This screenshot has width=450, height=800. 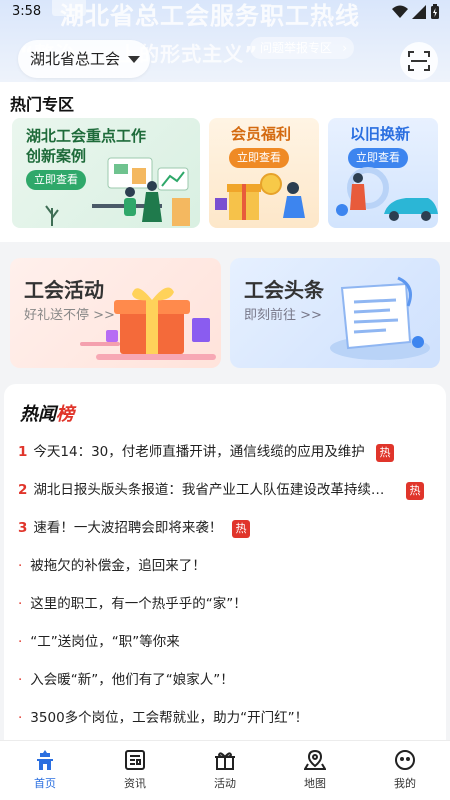 I want to click on news-text: “工”送岗位，“职”等你来, so click(x=105, y=642).